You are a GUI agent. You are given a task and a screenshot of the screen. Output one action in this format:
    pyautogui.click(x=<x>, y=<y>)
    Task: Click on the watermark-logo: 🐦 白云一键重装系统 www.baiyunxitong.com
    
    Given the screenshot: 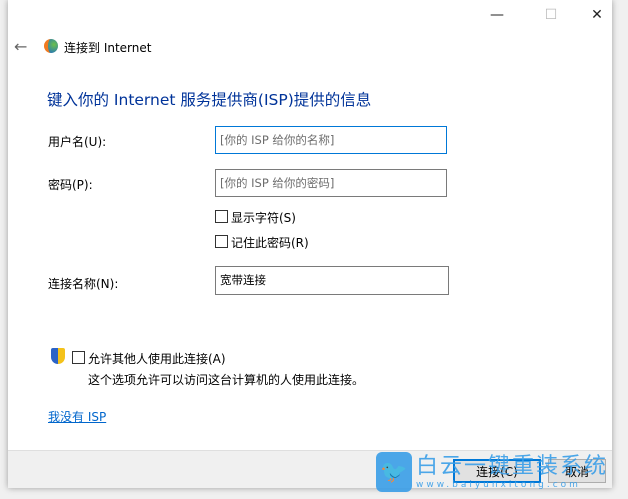 What is the action you would take?
    pyautogui.click(x=492, y=472)
    